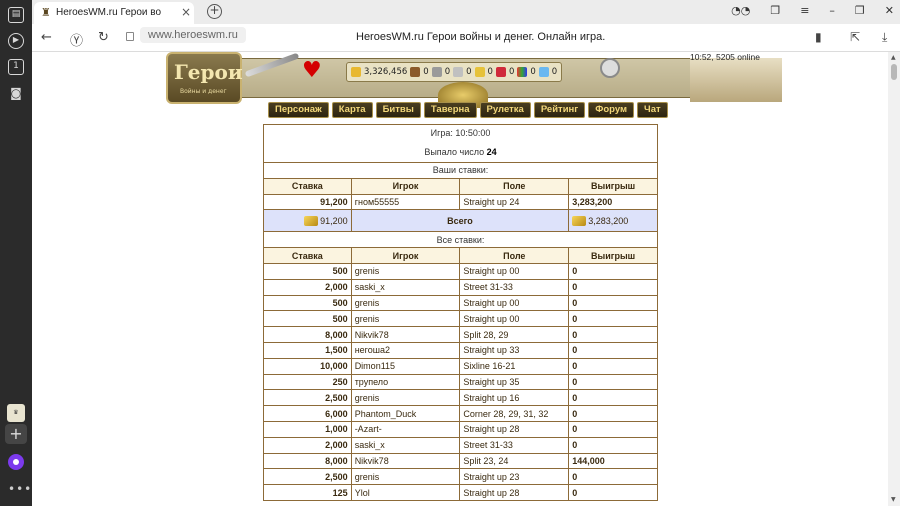 The height and width of the screenshot is (506, 900). Describe the element at coordinates (193, 35) in the screenshot. I see `url-field: www.heroeswm.ru` at that location.